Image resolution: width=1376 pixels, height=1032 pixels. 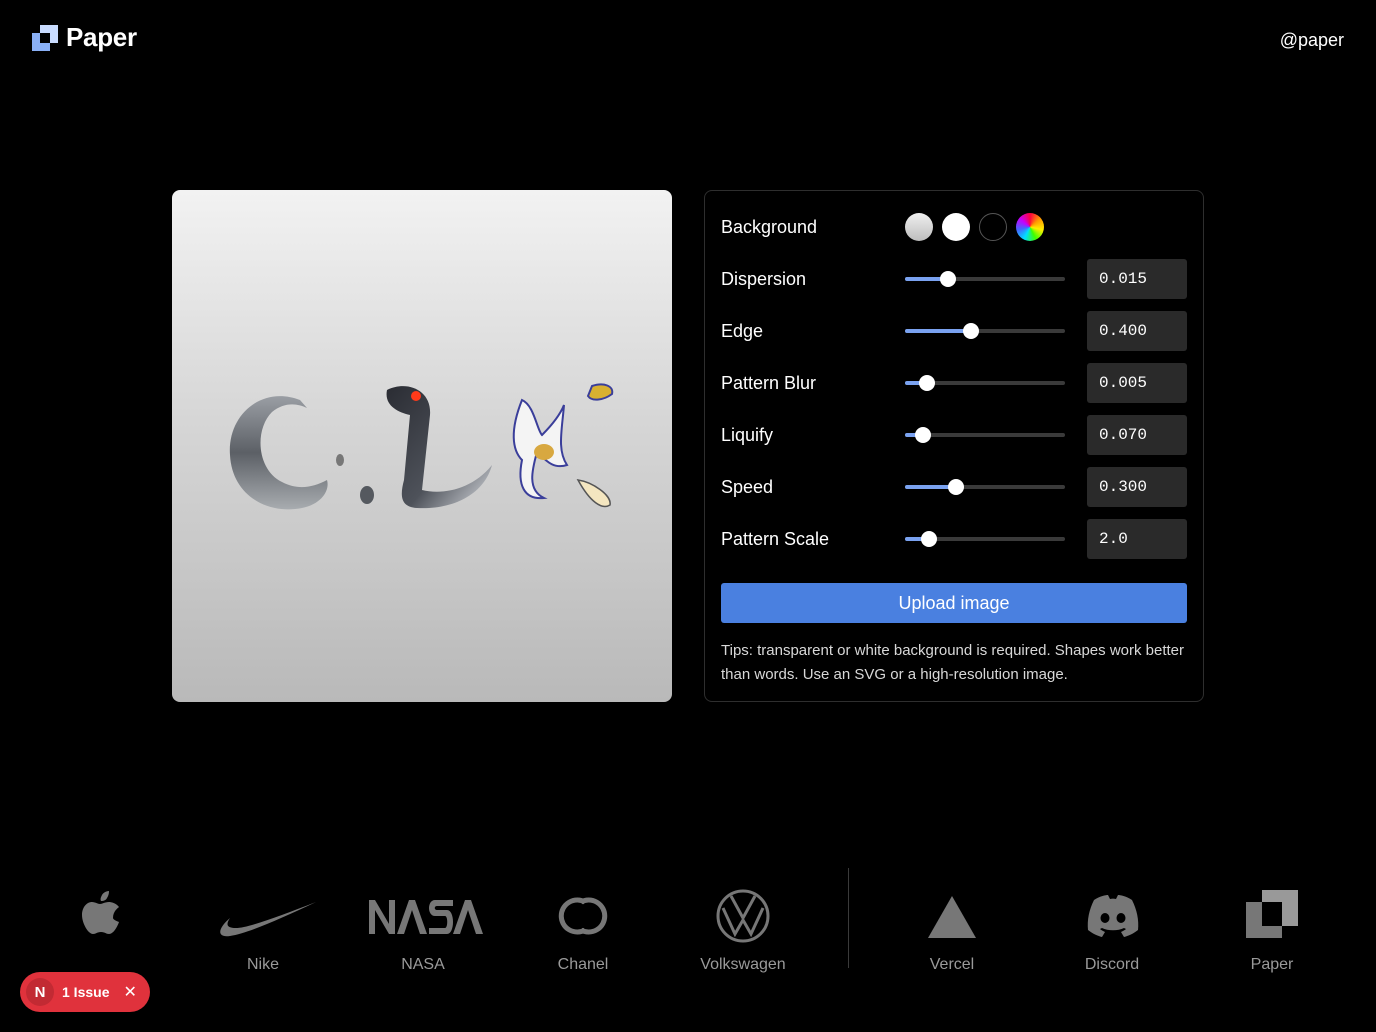 I want to click on logo-discord: Discord, so click(x=1112, y=931).